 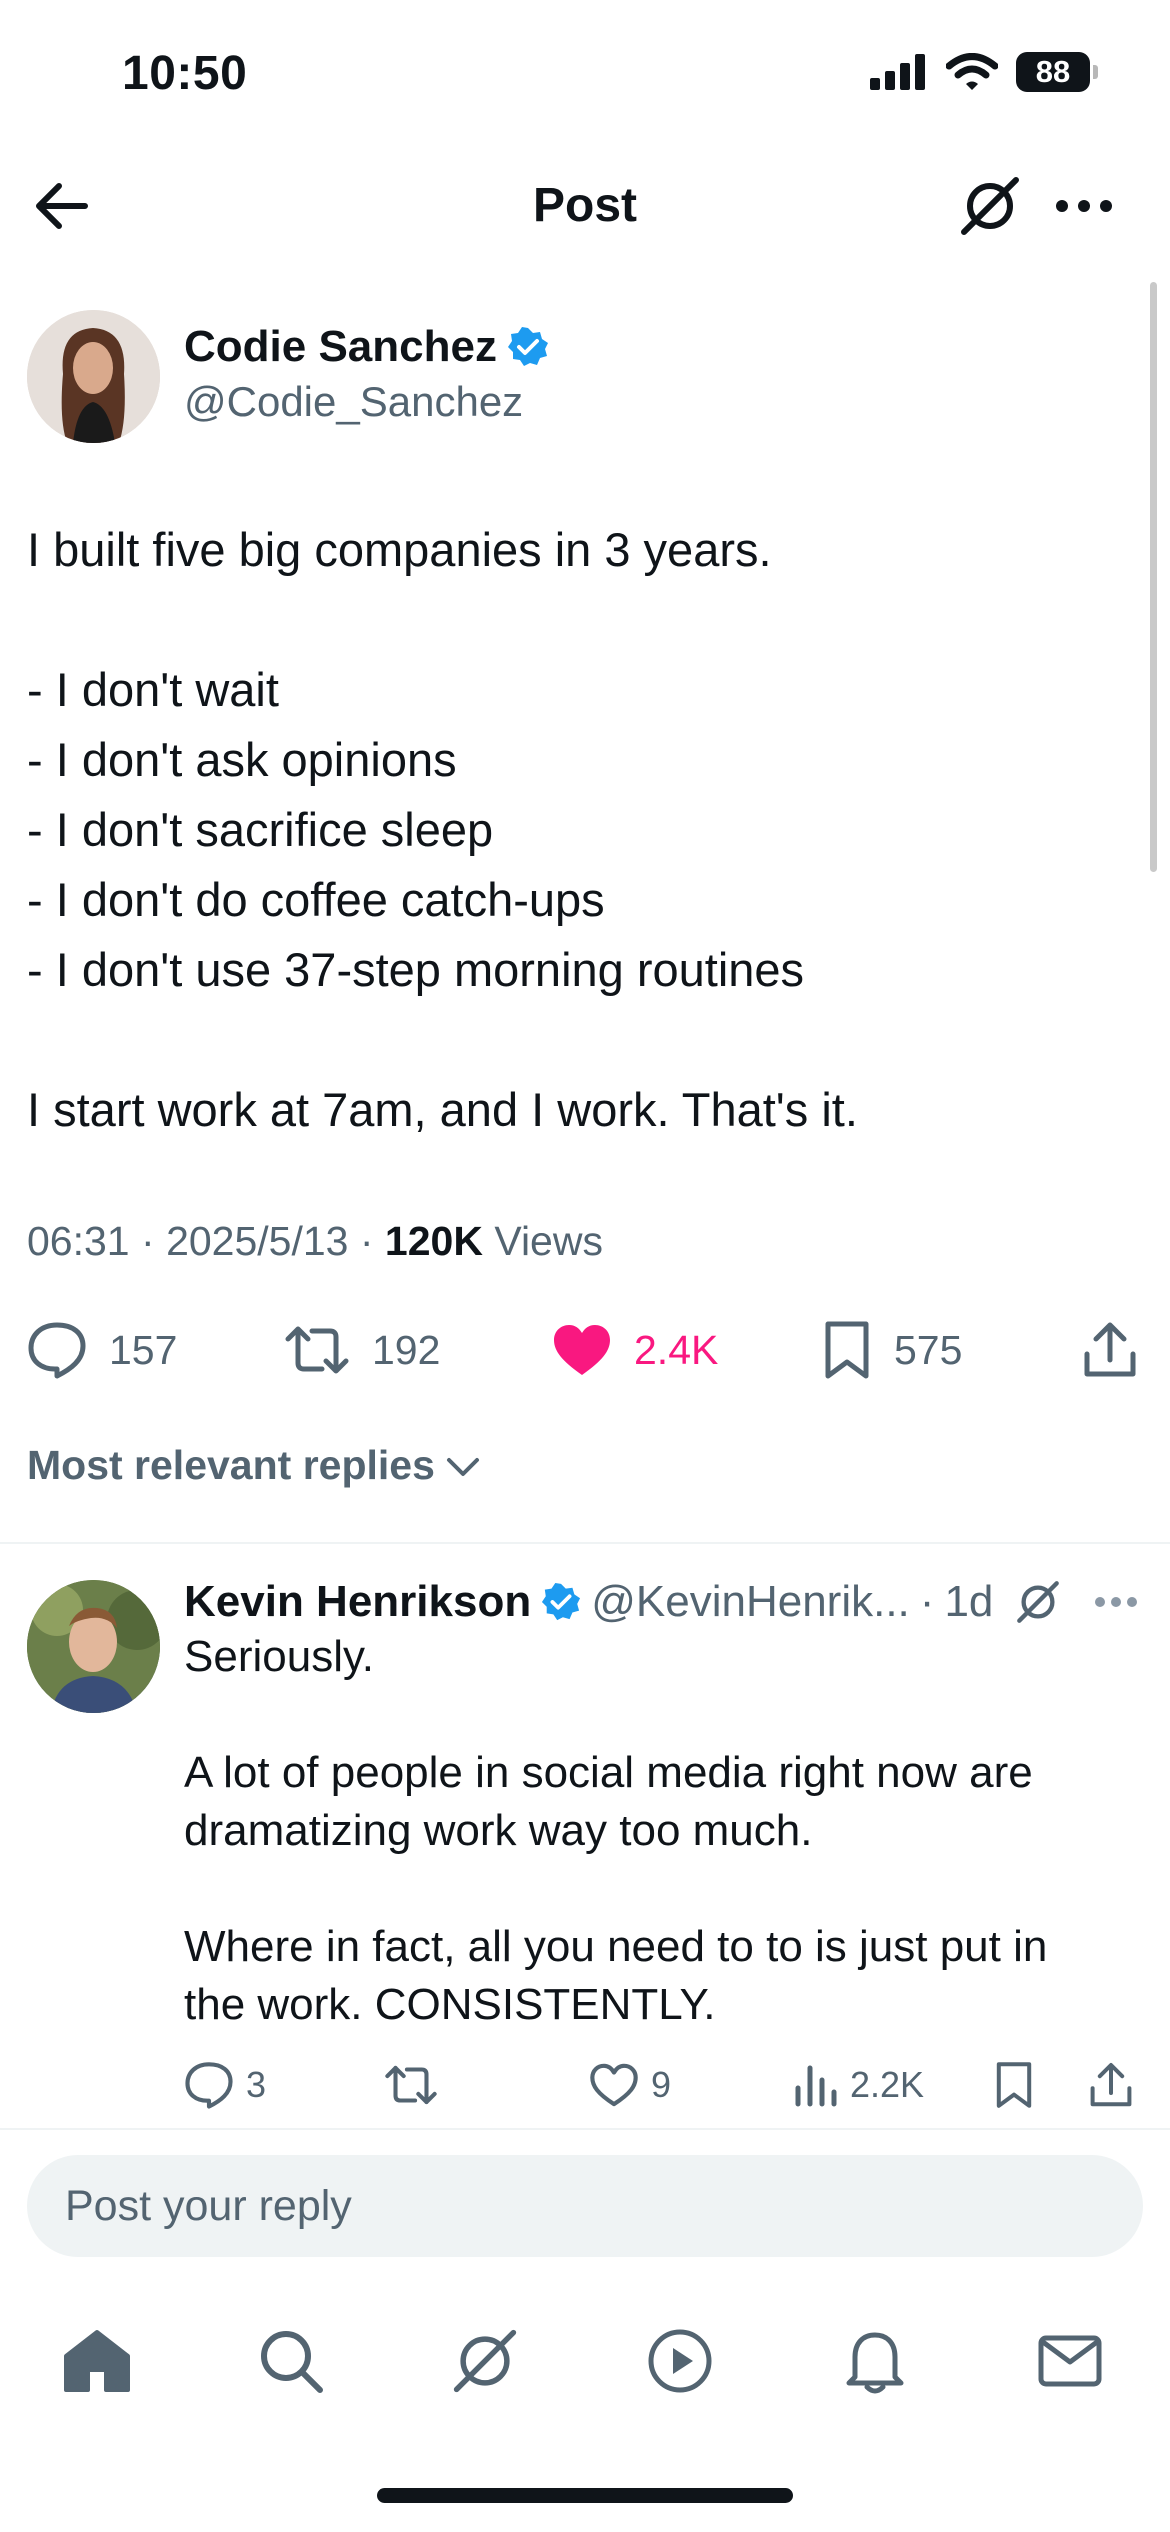 I want to click on bell-icon, so click(x=875, y=2361).